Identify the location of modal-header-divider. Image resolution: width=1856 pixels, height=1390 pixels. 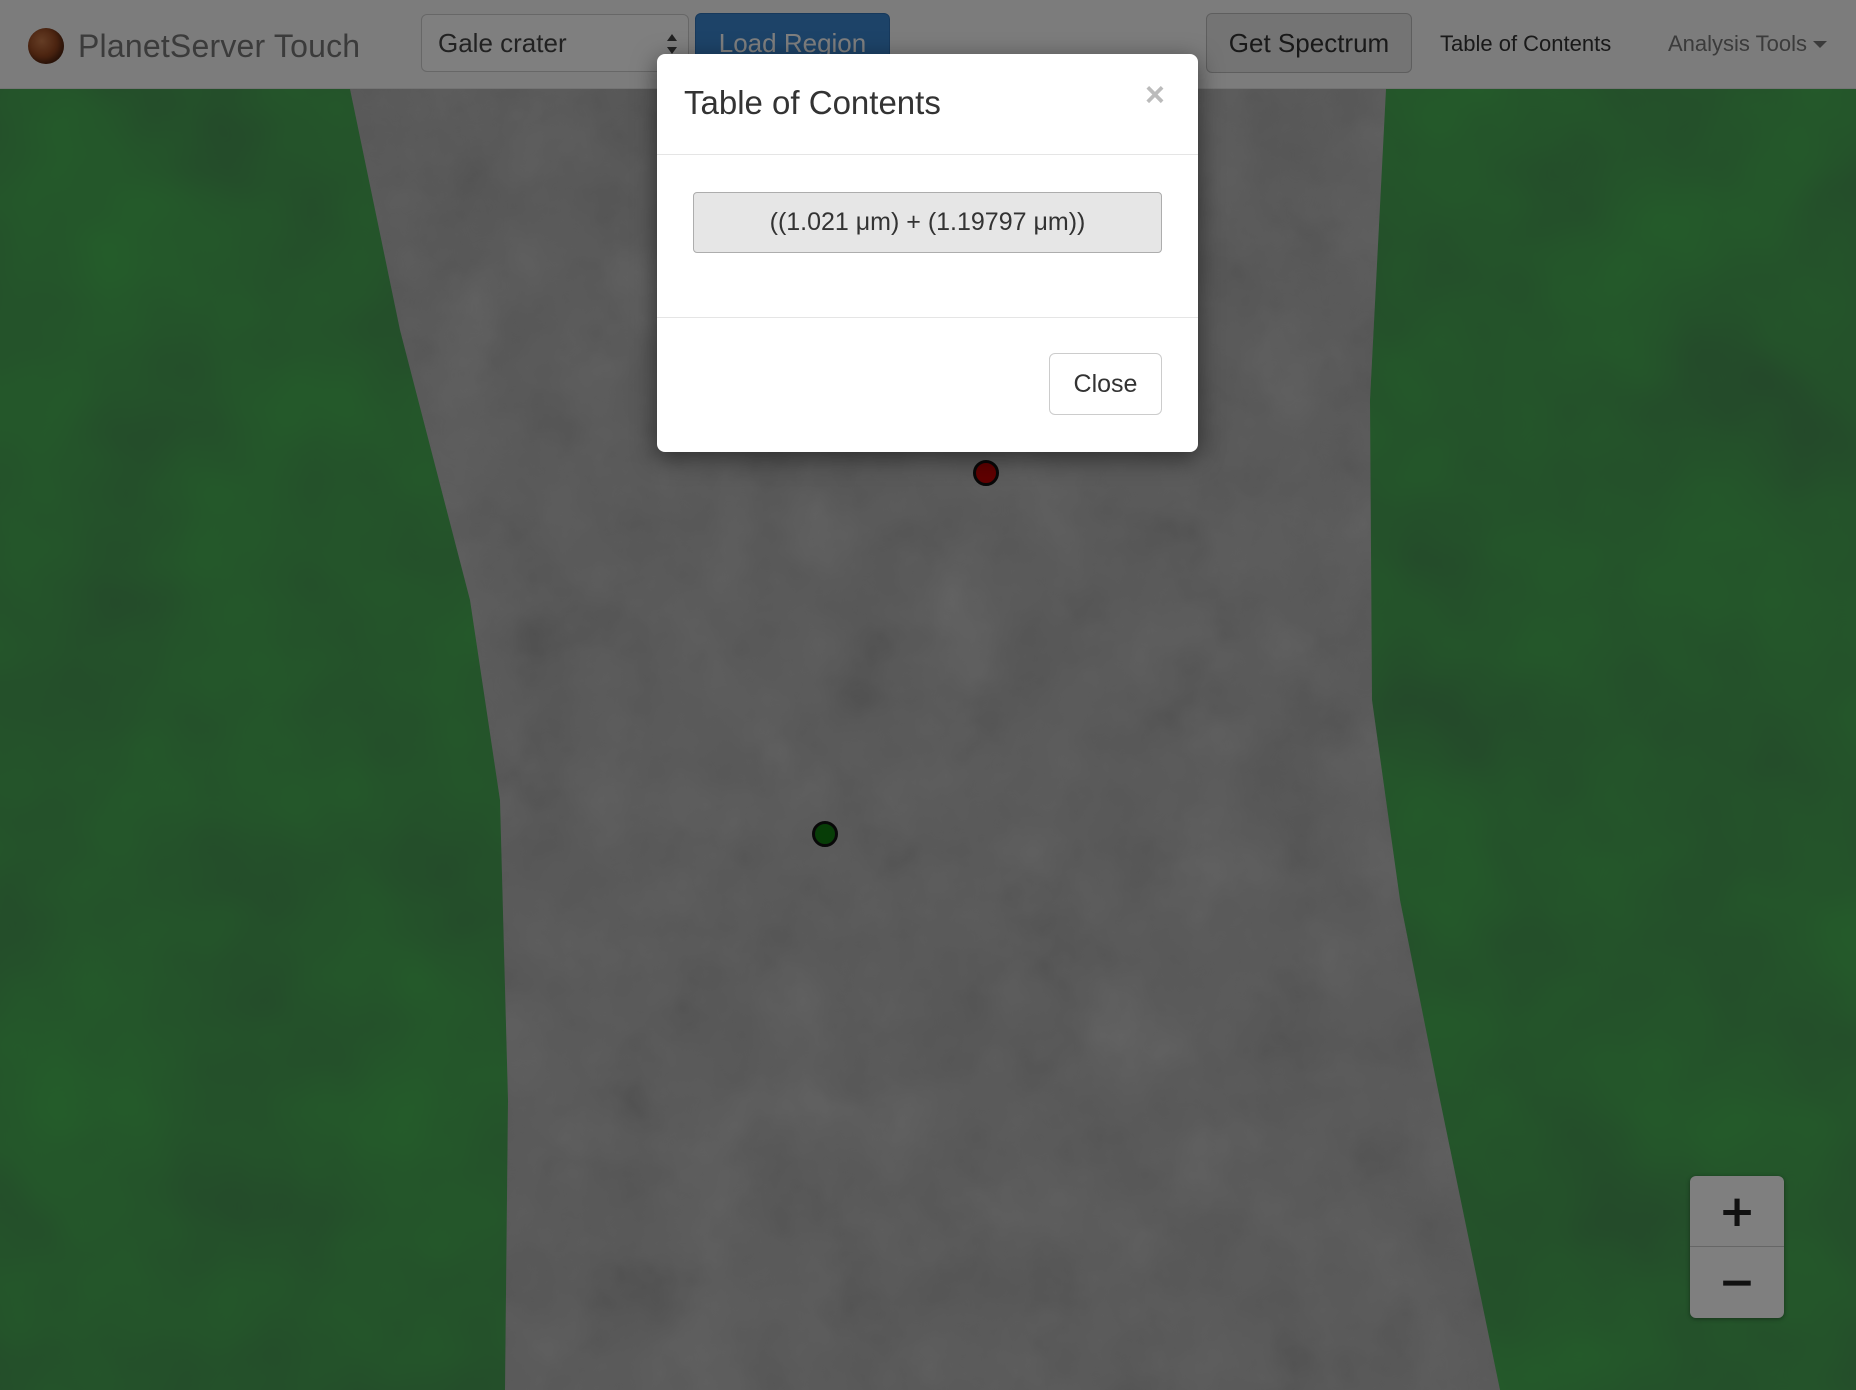
(927, 154).